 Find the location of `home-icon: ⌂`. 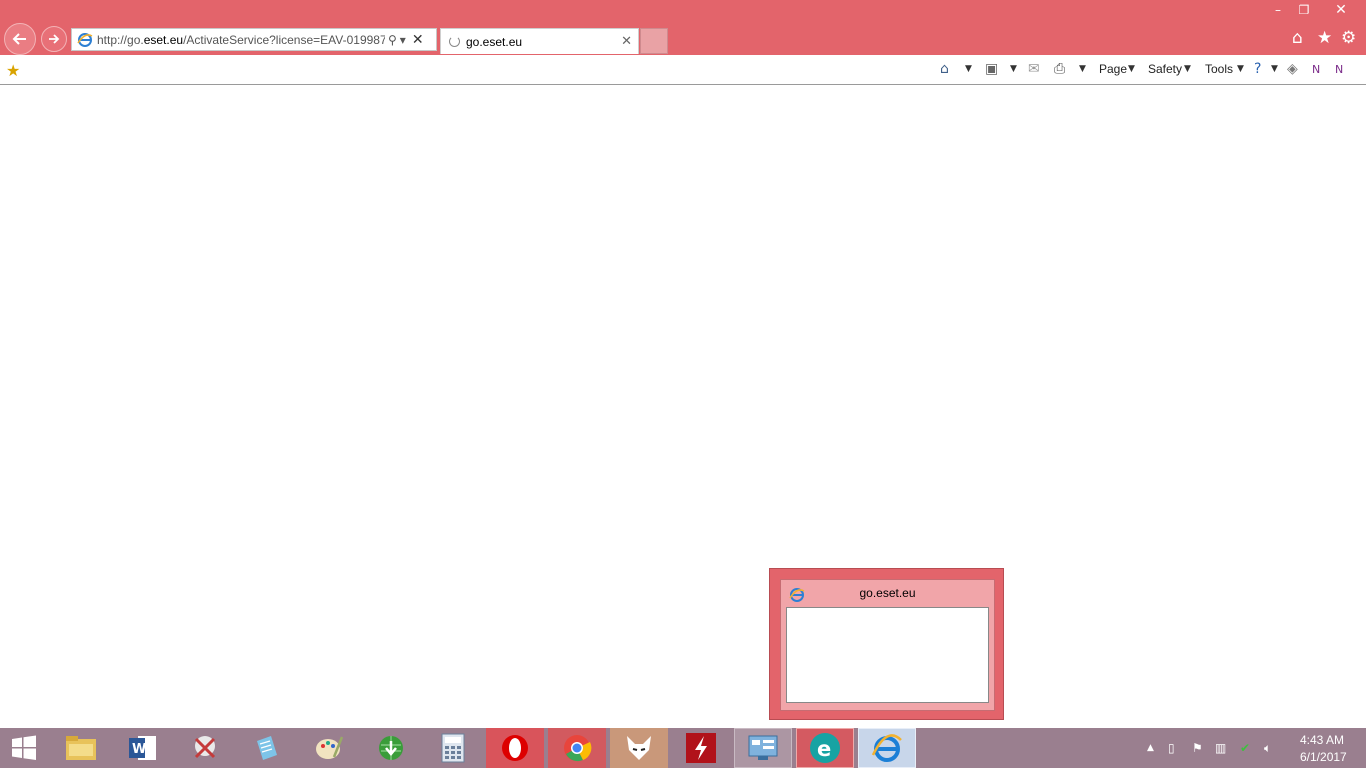

home-icon: ⌂ is located at coordinates (1297, 38).